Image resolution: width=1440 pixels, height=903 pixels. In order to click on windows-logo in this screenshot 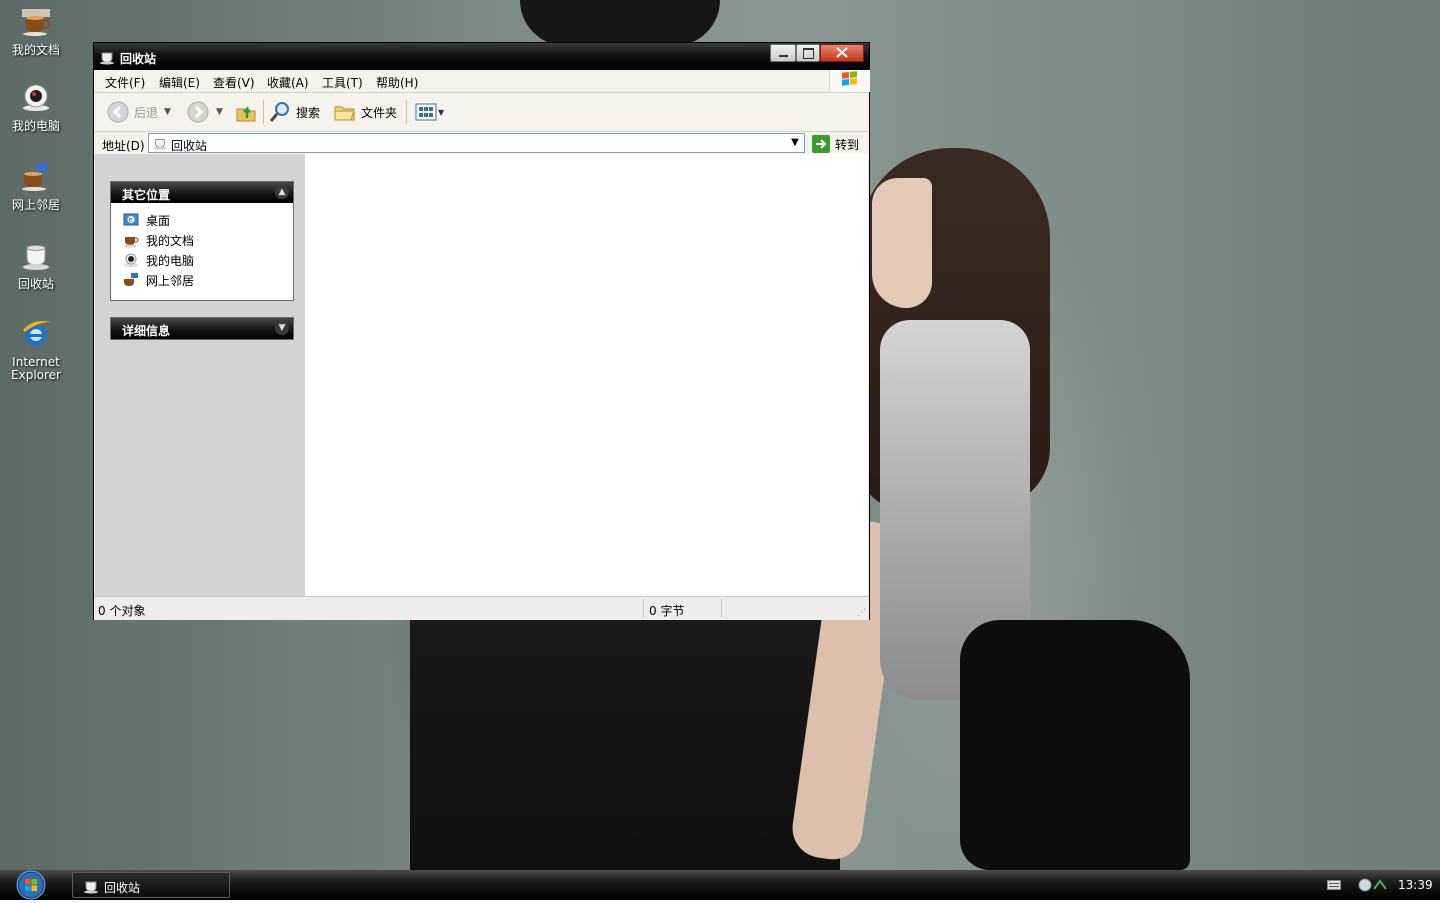, I will do `click(849, 81)`.